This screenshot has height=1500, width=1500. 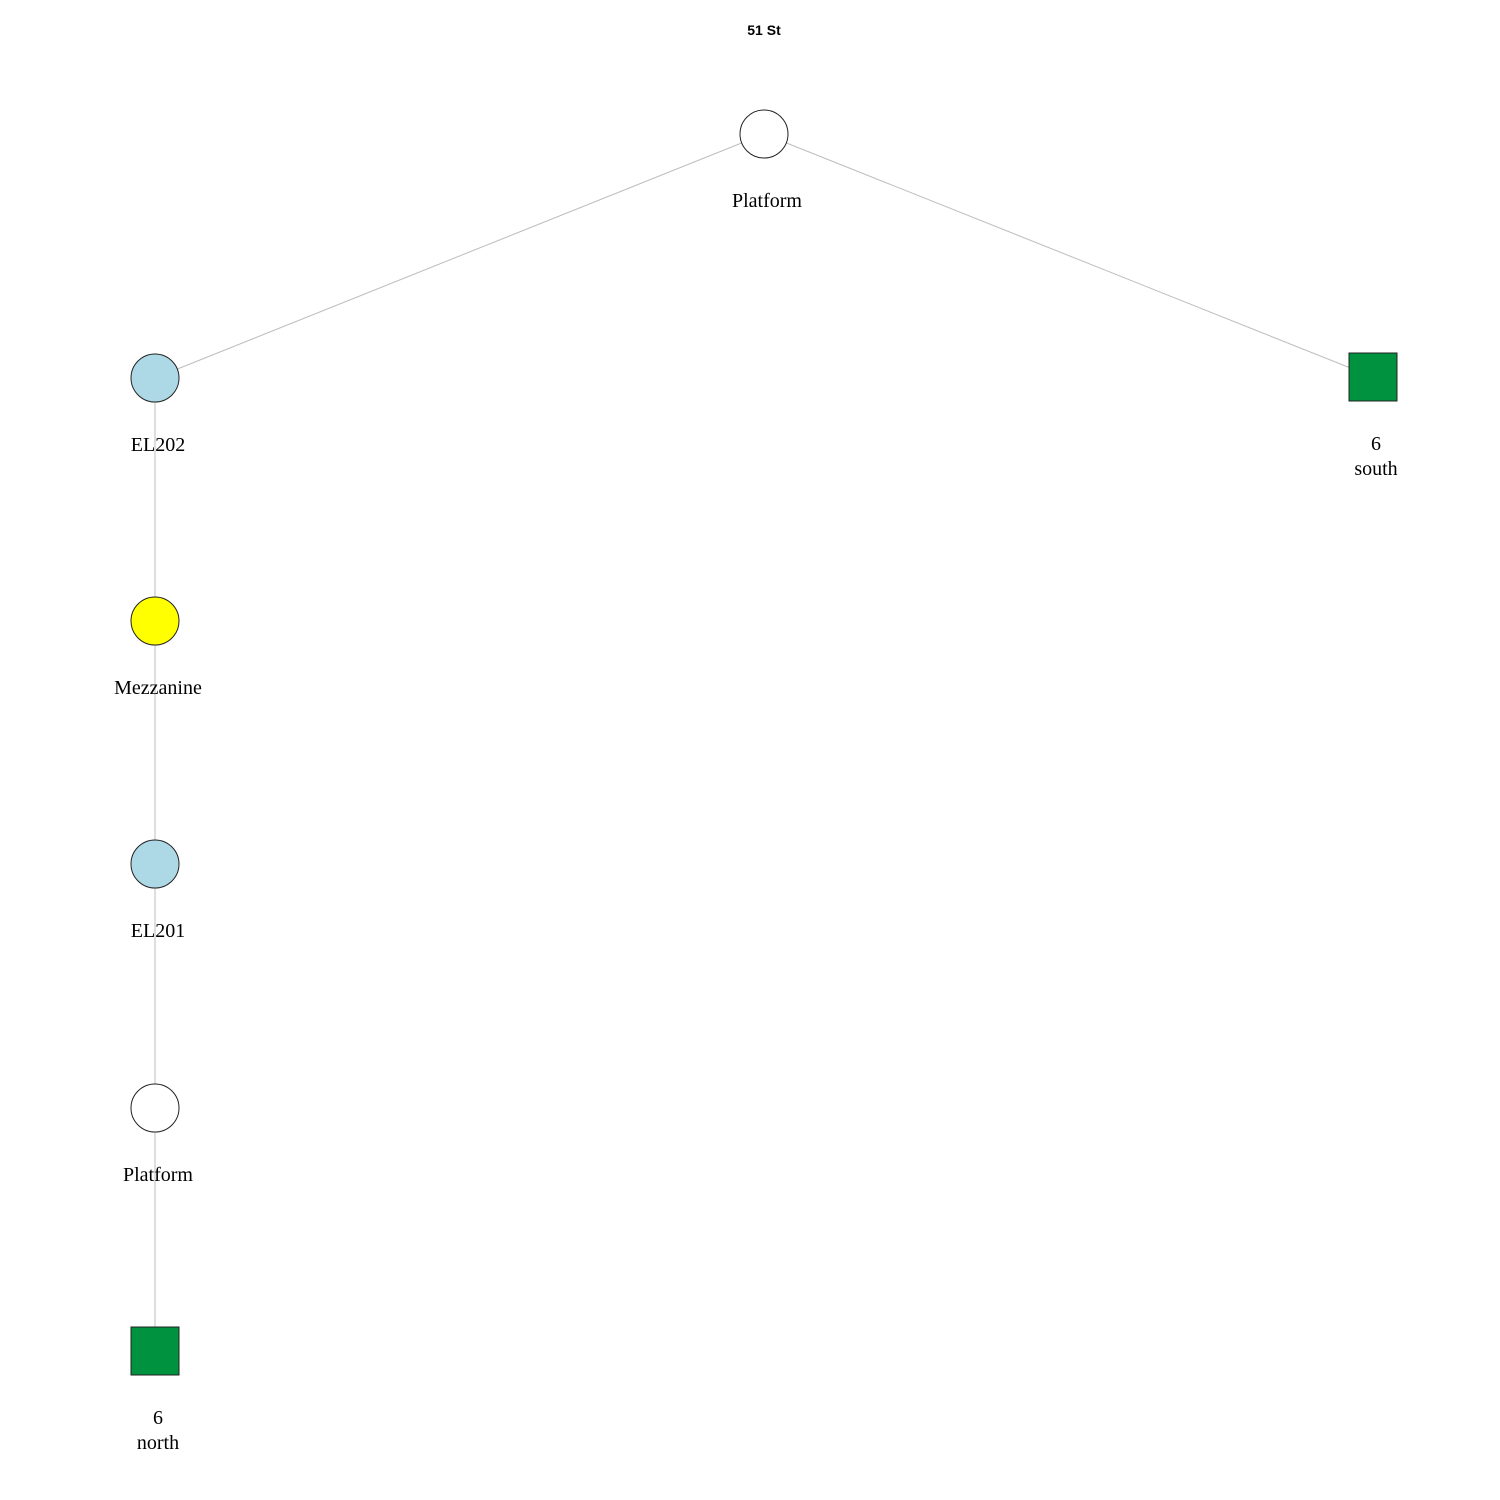 What do you see at coordinates (158, 1175) in the screenshot?
I see `node-platform-bottom-label-0: Platform` at bounding box center [158, 1175].